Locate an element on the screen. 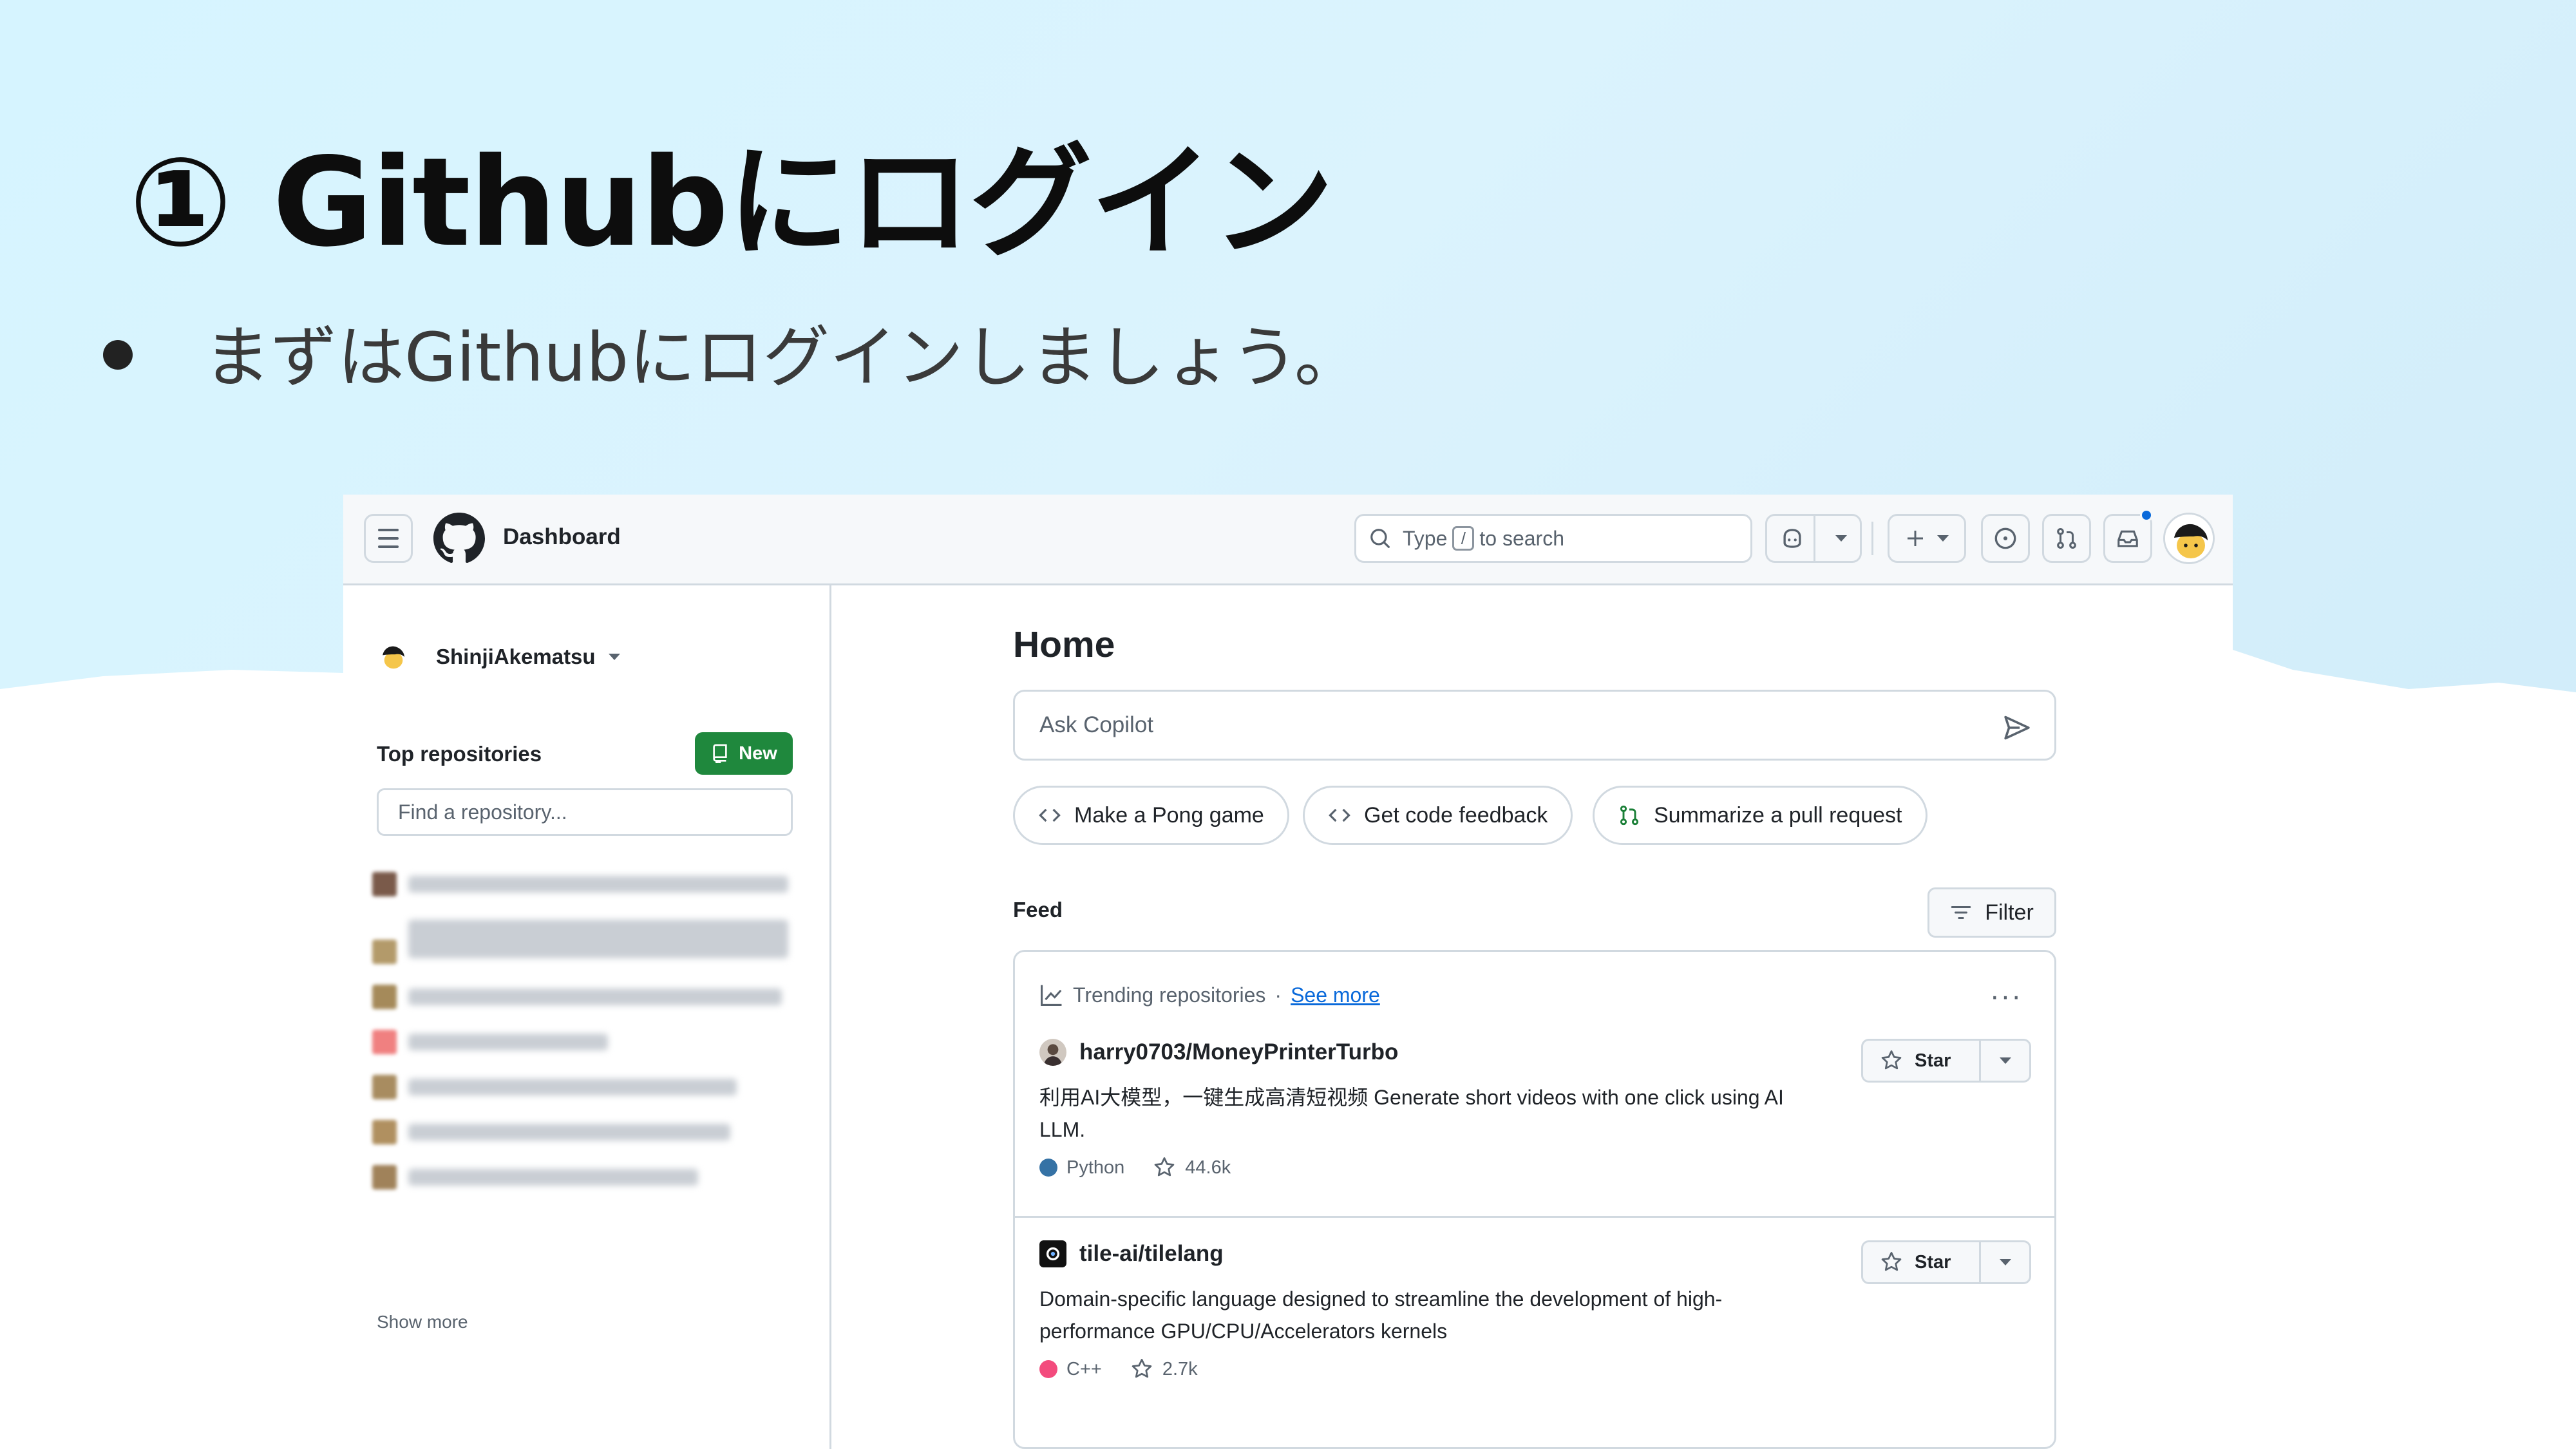 Image resolution: width=2576 pixels, height=1449 pixels. chip-label: Get code feedback is located at coordinates (1456, 815).